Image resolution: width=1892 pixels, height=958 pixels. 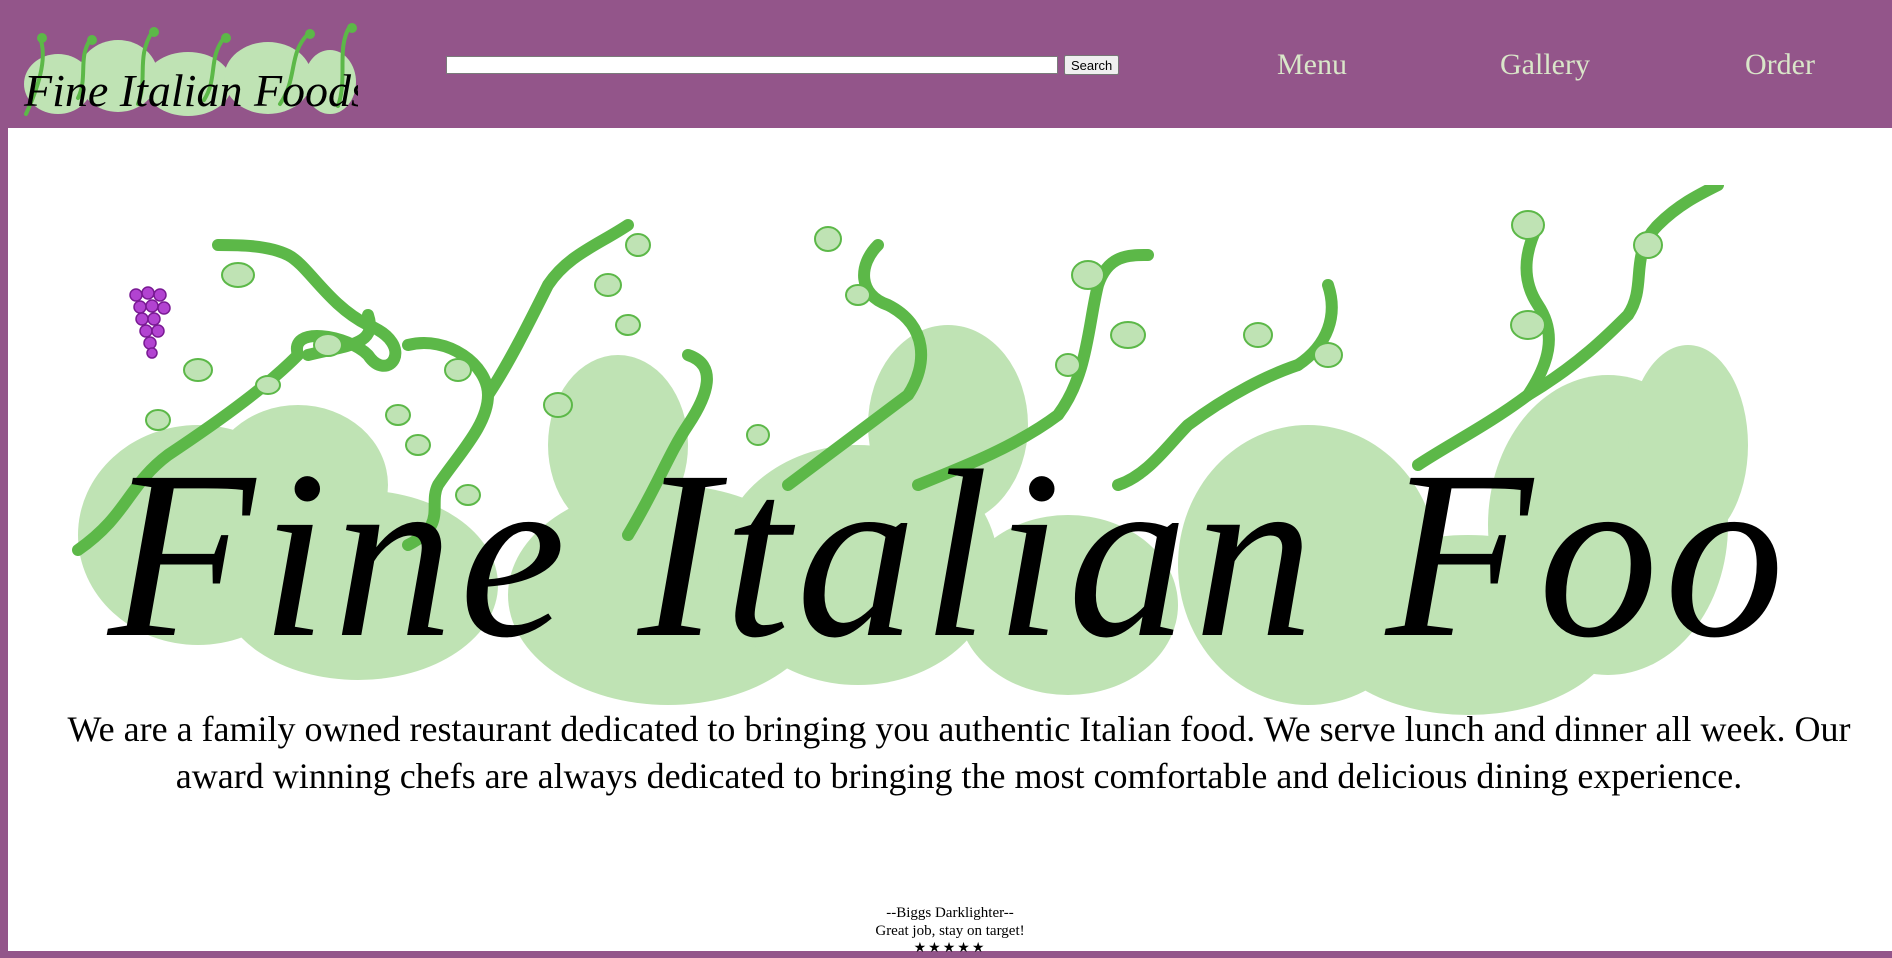 What do you see at coordinates (950, 913) in the screenshot?
I see `testimonial-author: --Biggs Darklighter--` at bounding box center [950, 913].